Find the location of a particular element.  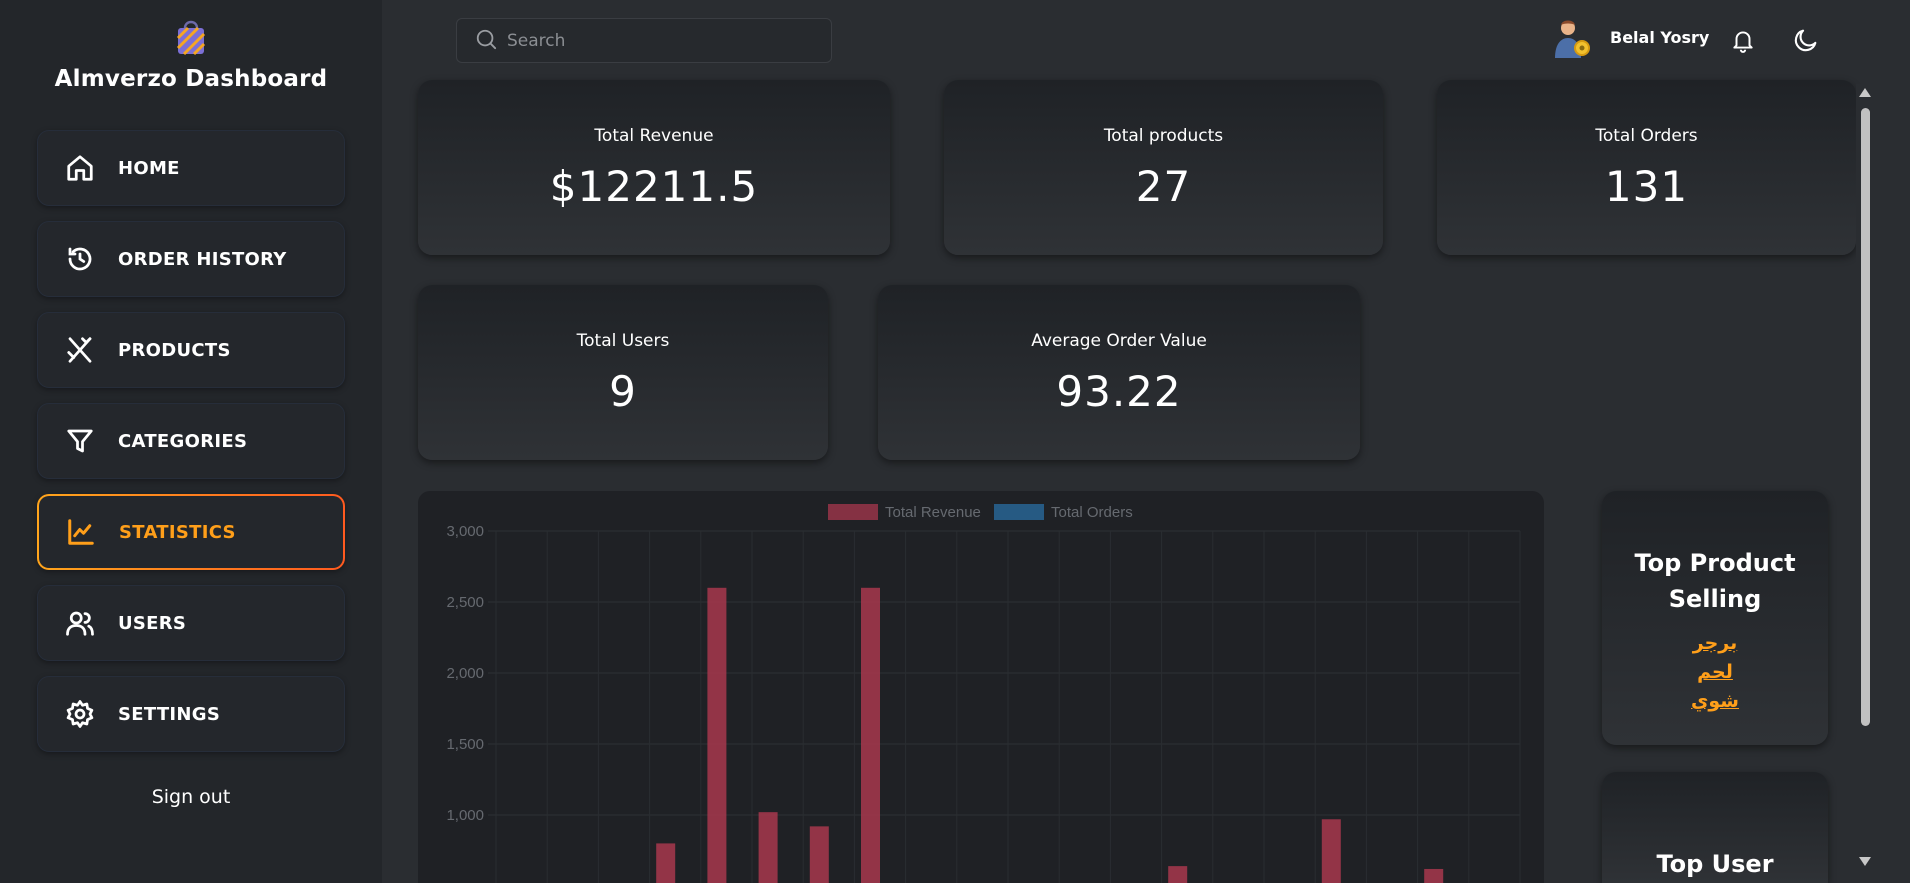

y-tick-label: 1,000 is located at coordinates (465, 815).